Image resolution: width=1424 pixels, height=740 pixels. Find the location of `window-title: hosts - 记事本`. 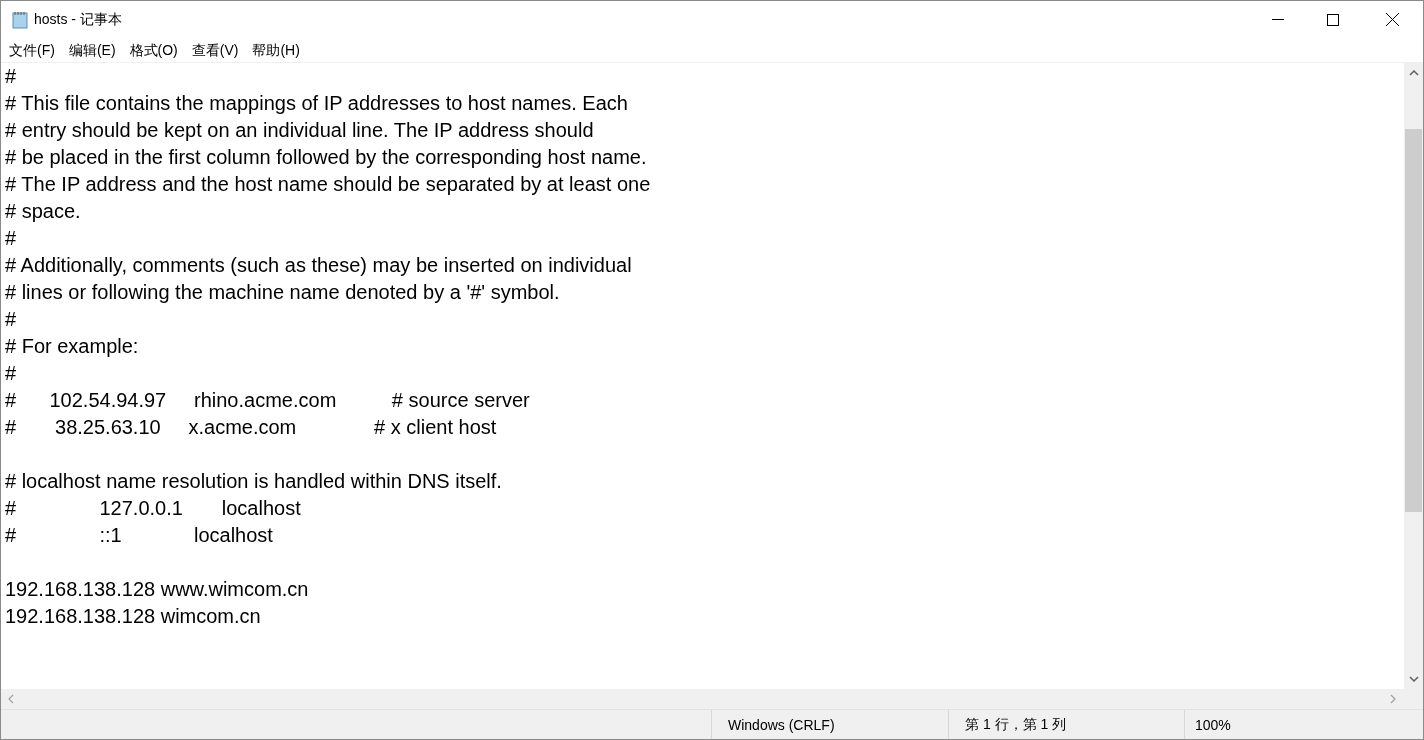

window-title: hosts - 记事本 is located at coordinates (78, 19).